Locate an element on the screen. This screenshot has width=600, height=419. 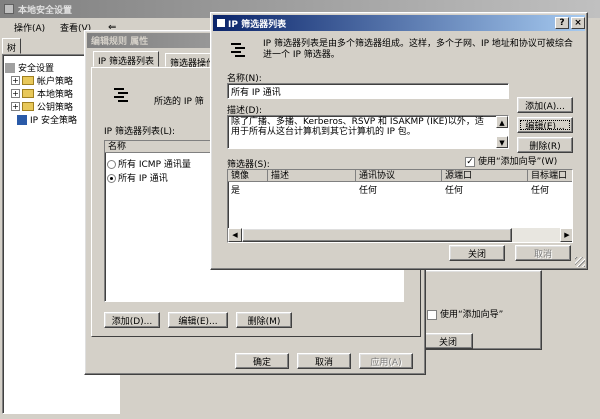
list-item-label: 所有 ICMP 通讯量 is located at coordinates (154, 165).